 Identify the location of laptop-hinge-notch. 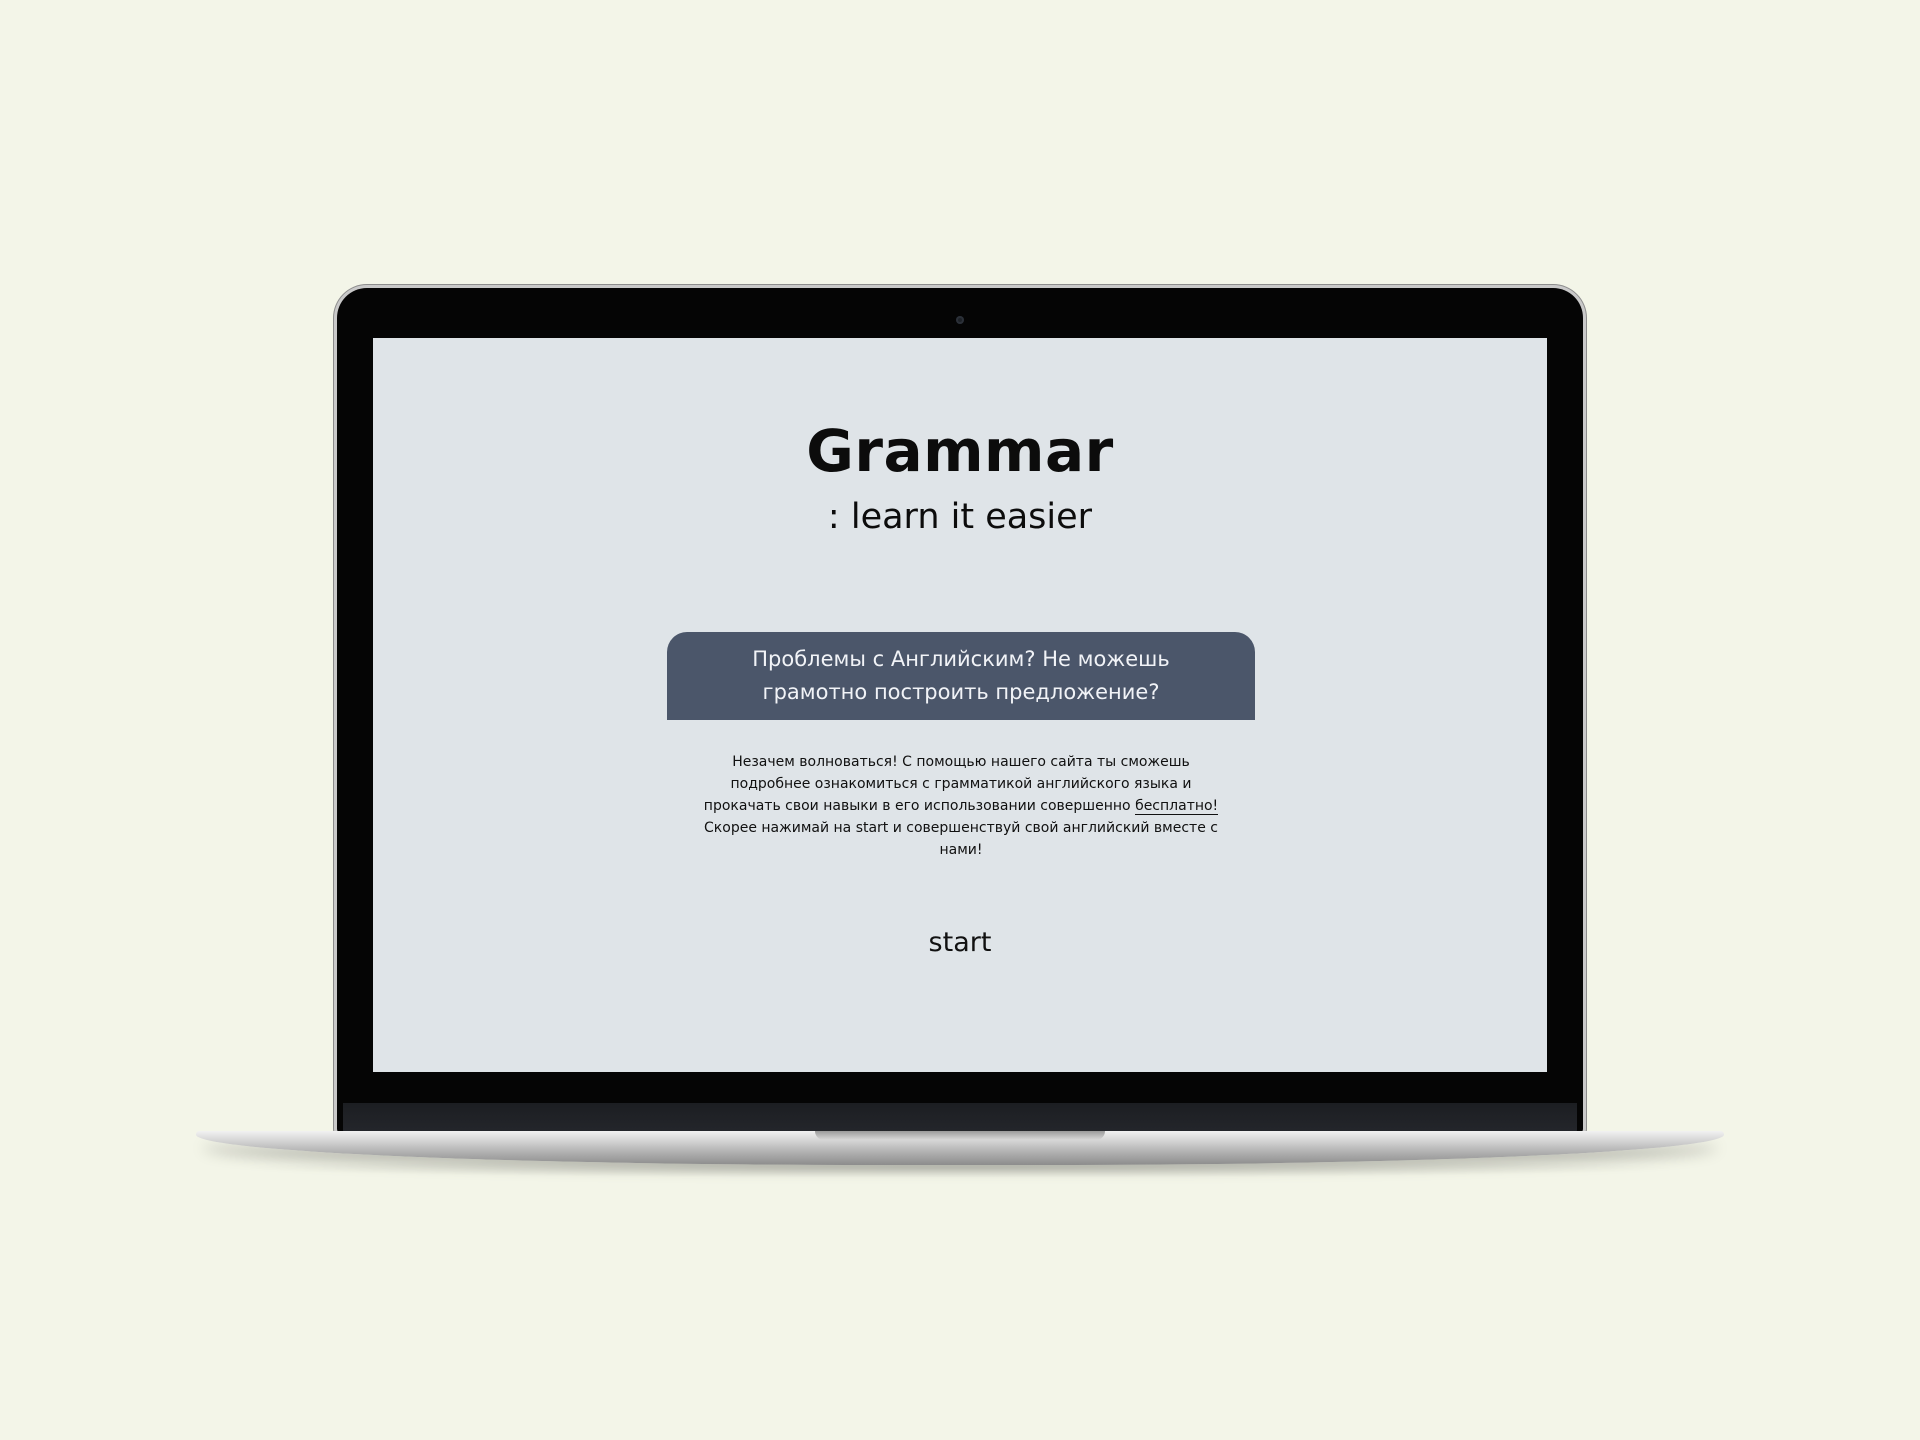
(960, 1135).